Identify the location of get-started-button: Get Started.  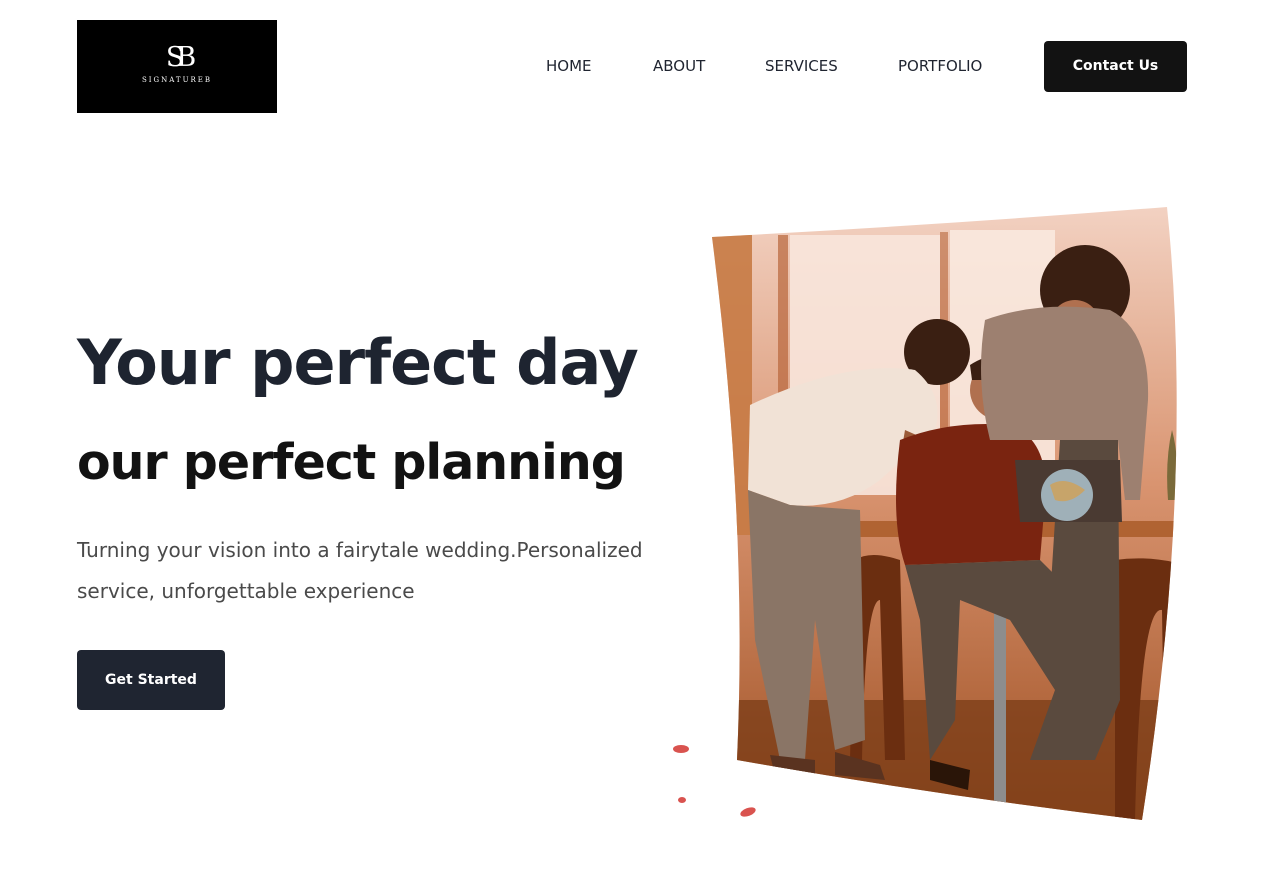
(151, 680).